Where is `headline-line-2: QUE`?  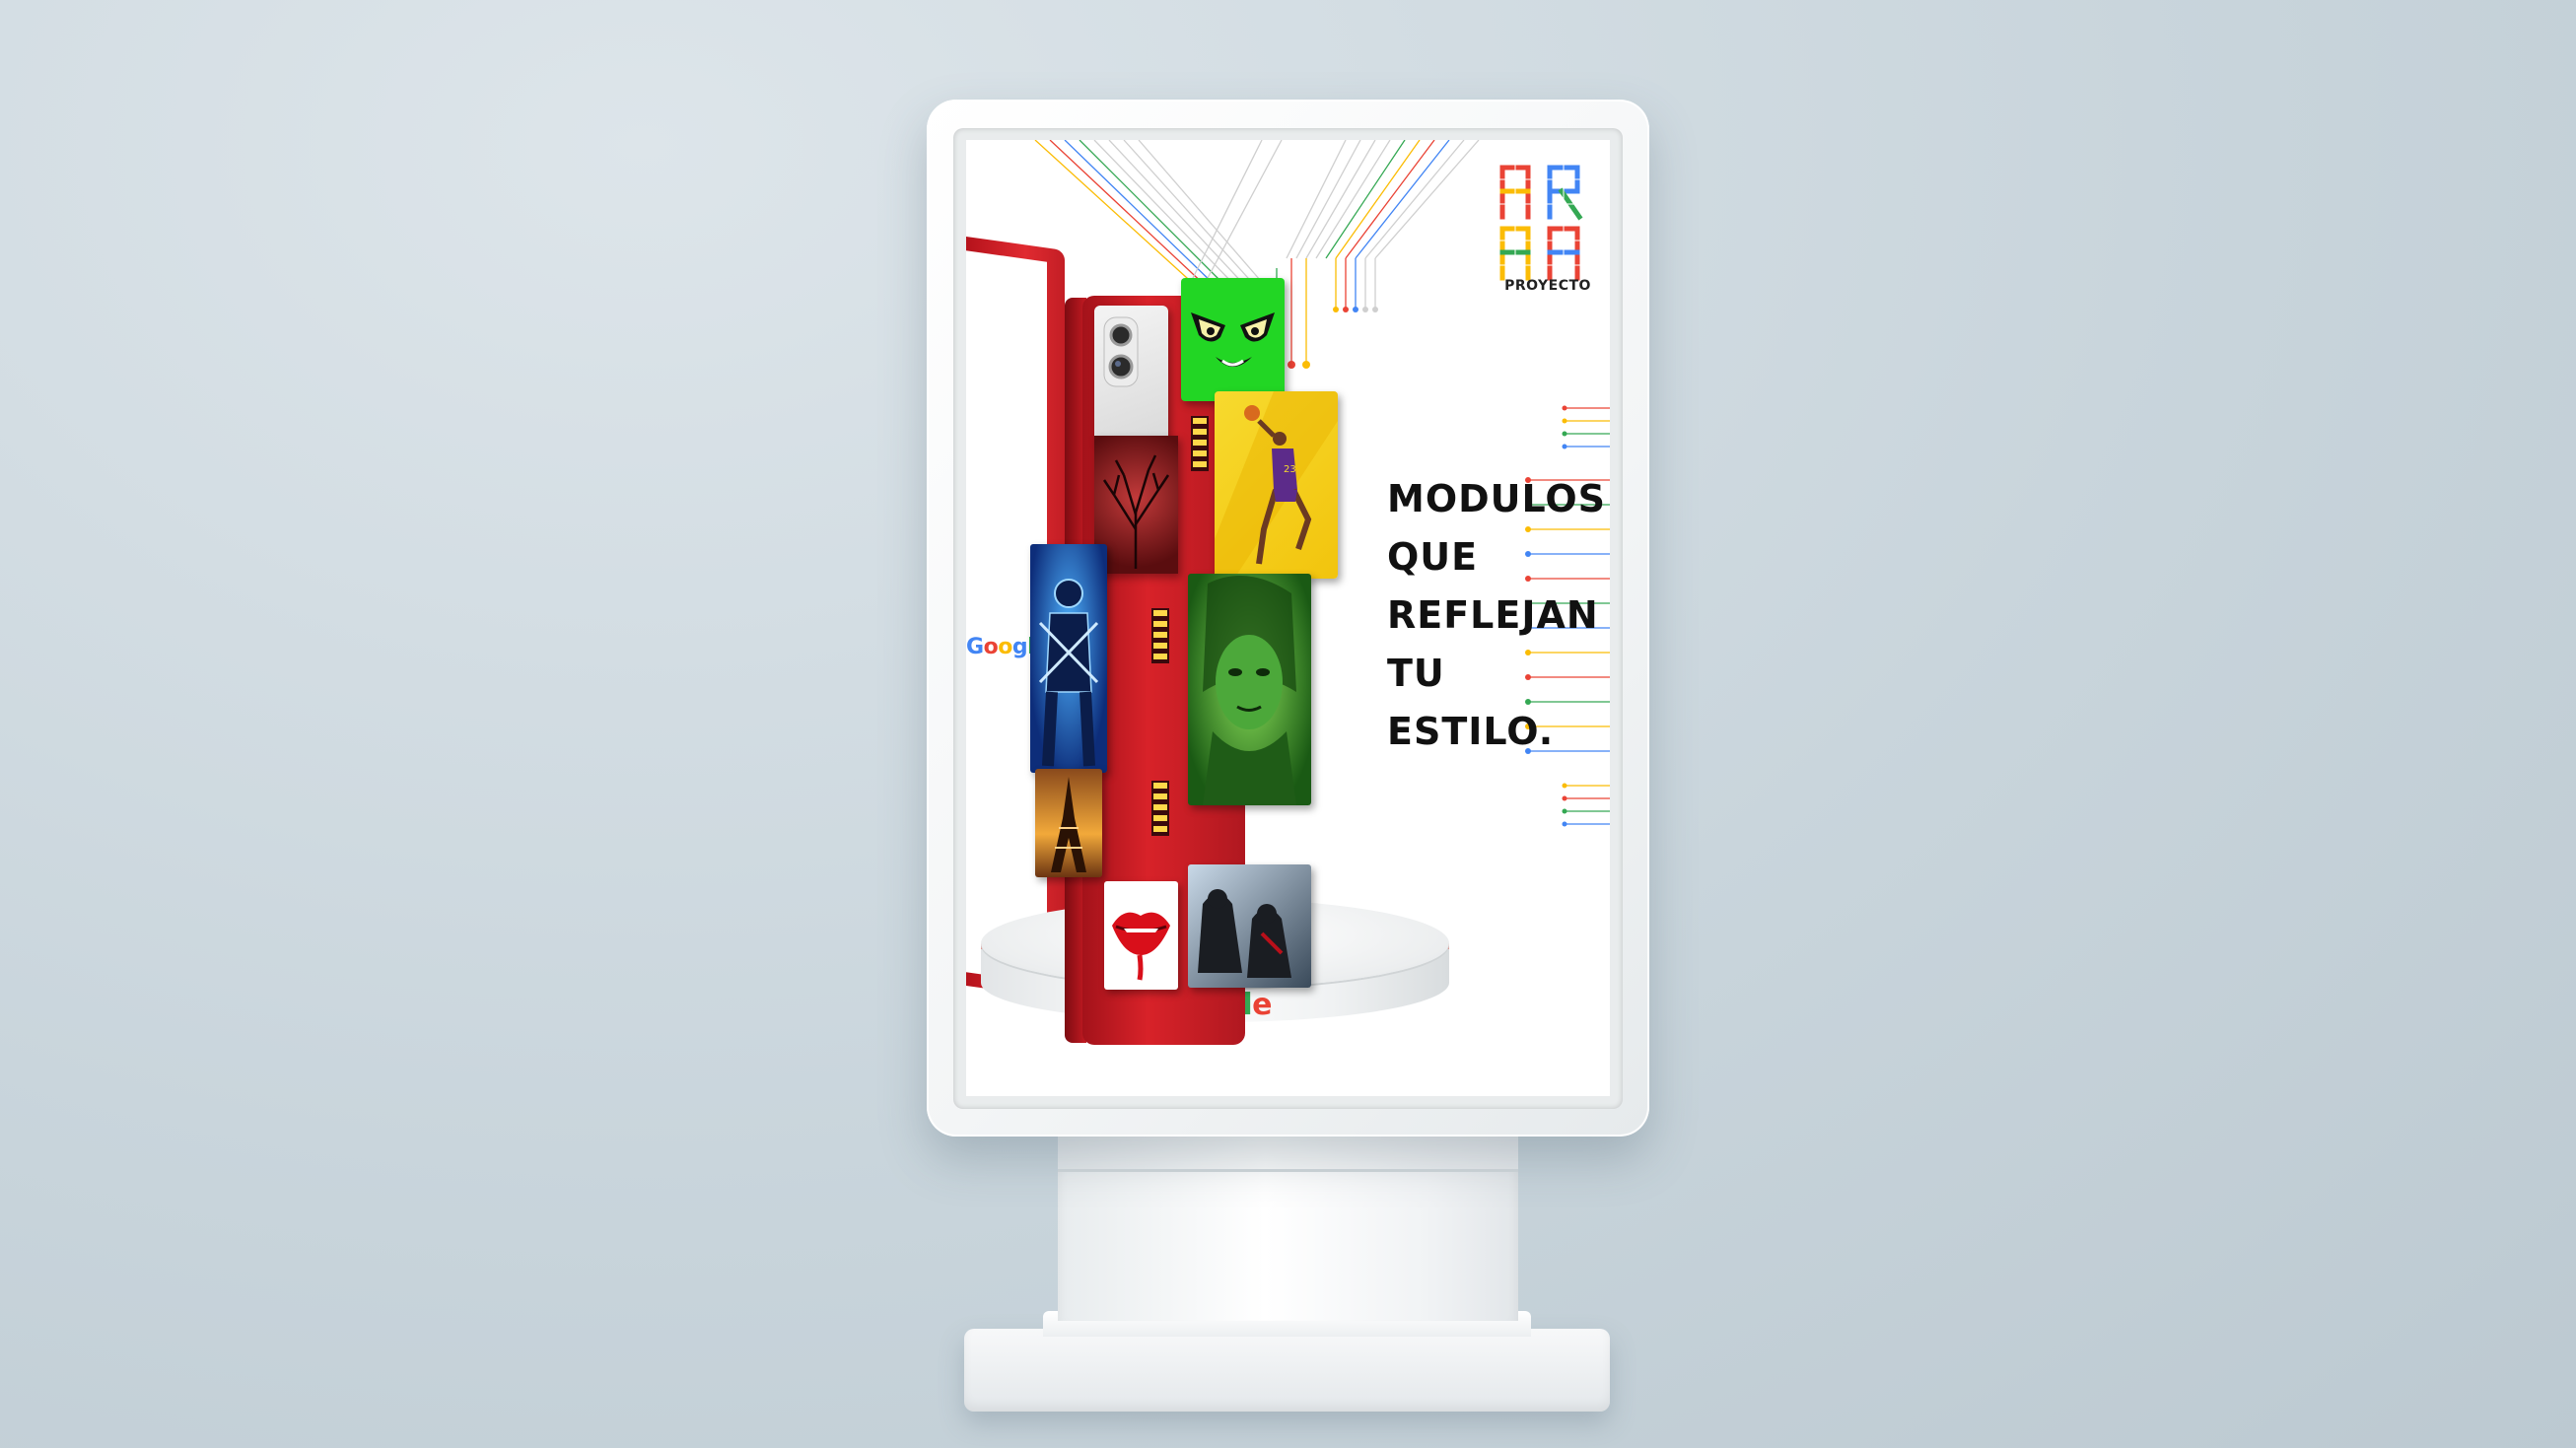
headline-line-2: QUE is located at coordinates (1433, 557).